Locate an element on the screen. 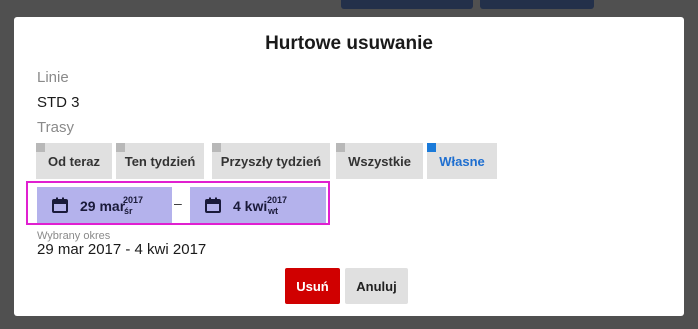 Image resolution: width=698 pixels, height=329 pixels. start-date-year: 2017 is located at coordinates (133, 200).